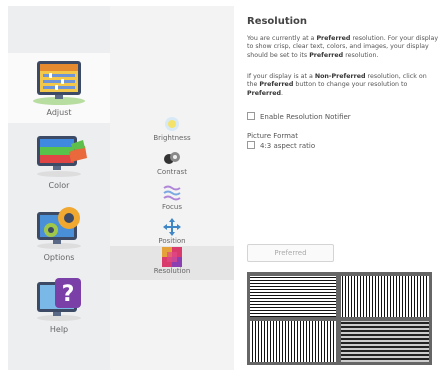 The width and height of the screenshot is (446, 376). I want to click on color-icon, so click(62, 156).